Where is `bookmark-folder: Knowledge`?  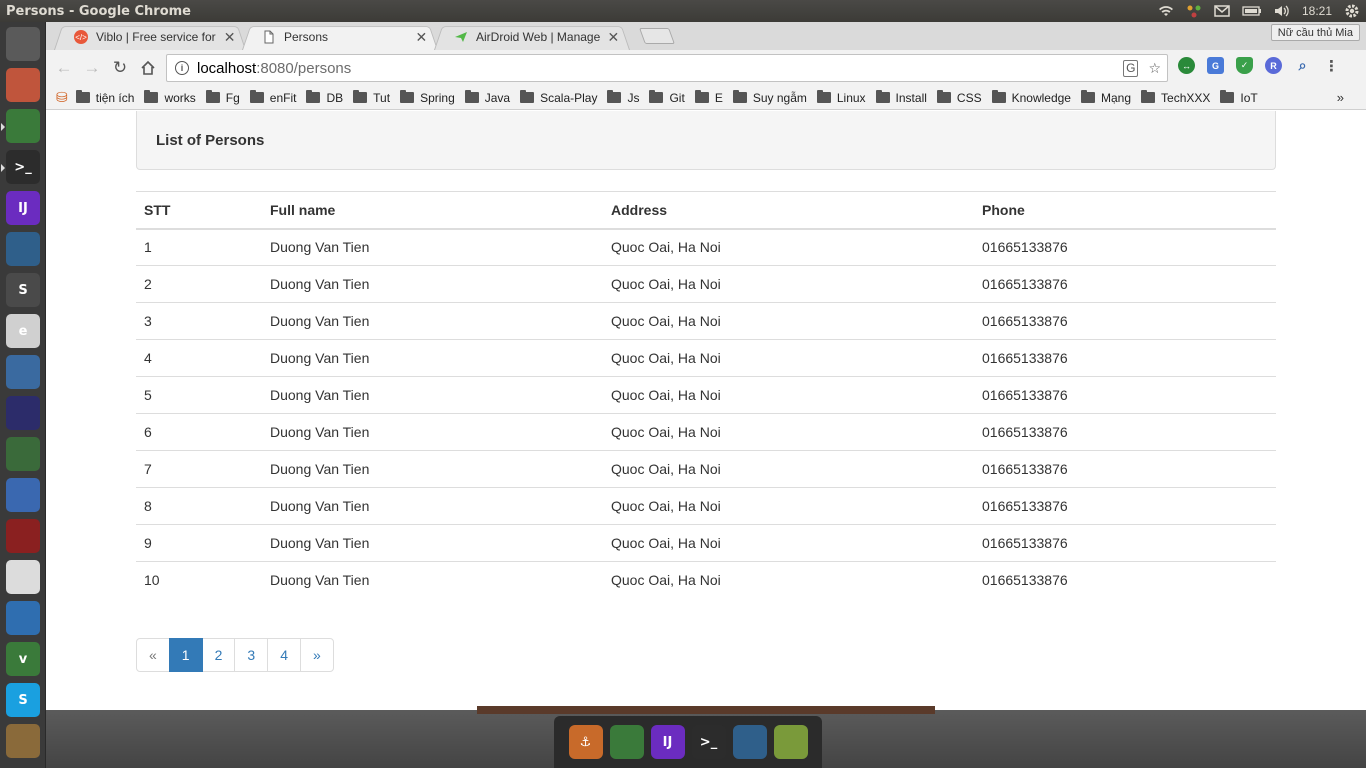
bookmark-folder: Knowledge is located at coordinates (1031, 97).